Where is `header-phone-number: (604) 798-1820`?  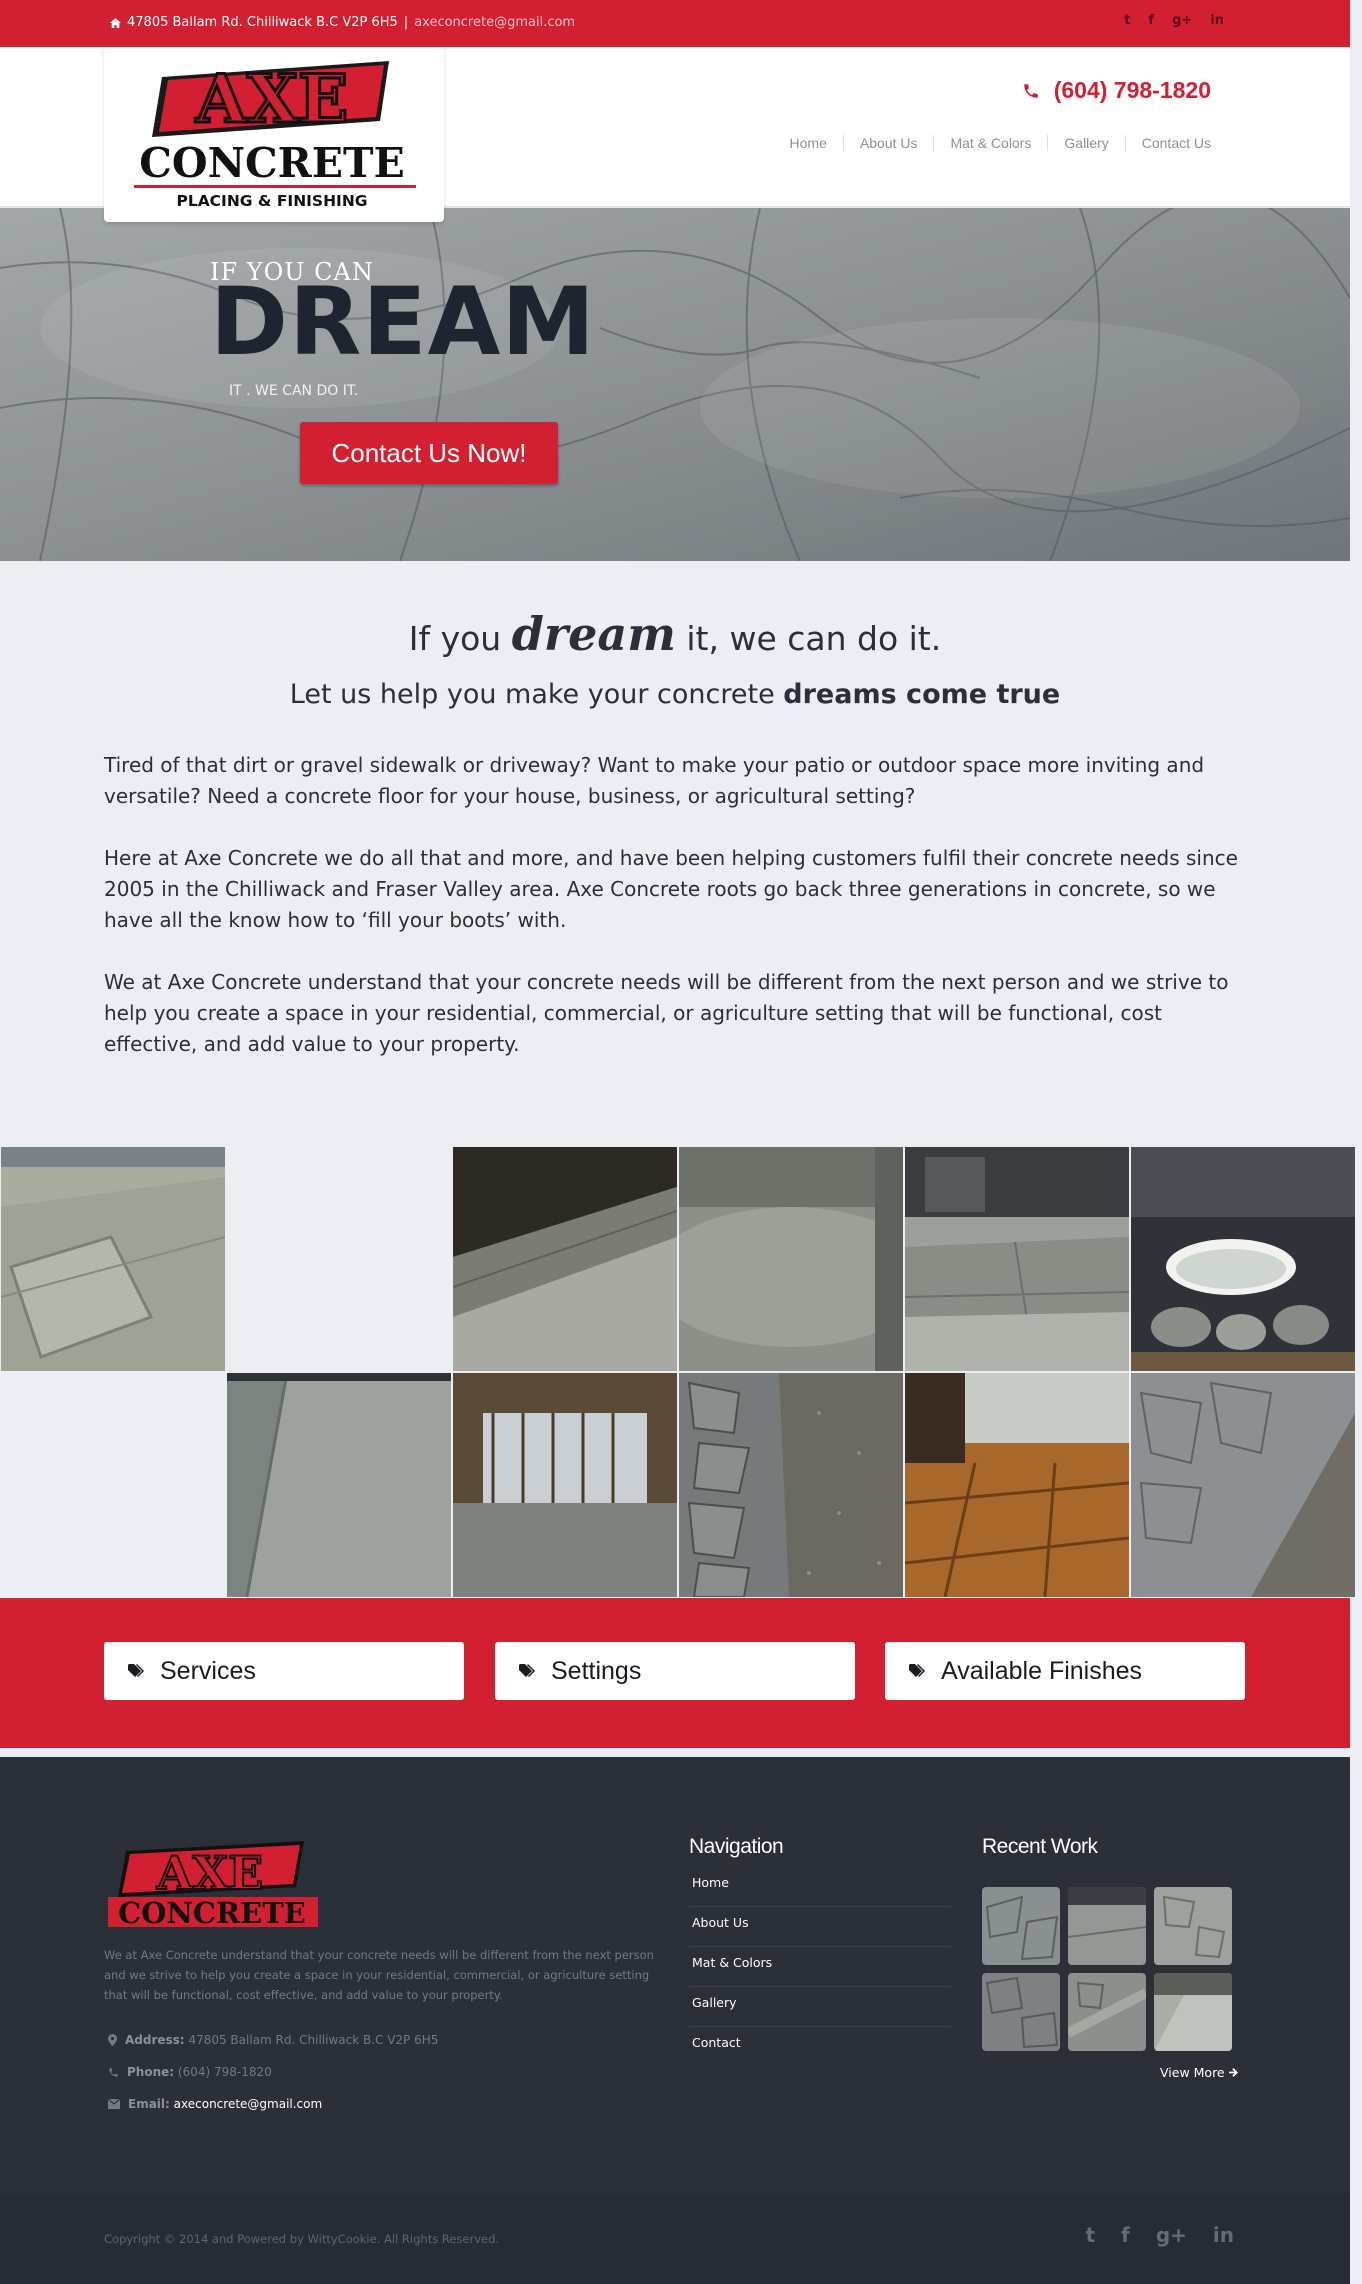 header-phone-number: (604) 798-1820 is located at coordinates (1132, 90).